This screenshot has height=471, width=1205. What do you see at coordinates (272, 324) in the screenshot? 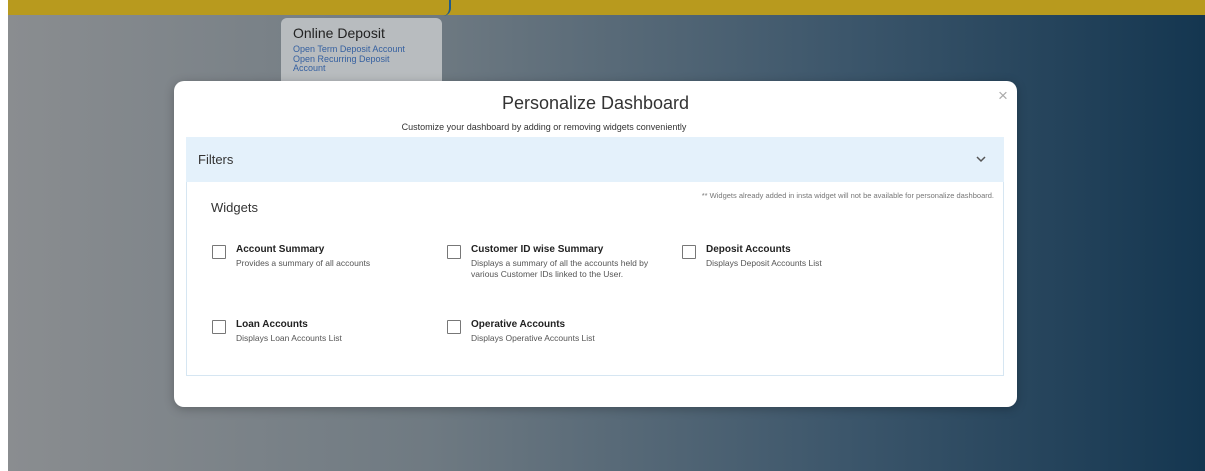
I see `widget-title: Loan Accounts` at bounding box center [272, 324].